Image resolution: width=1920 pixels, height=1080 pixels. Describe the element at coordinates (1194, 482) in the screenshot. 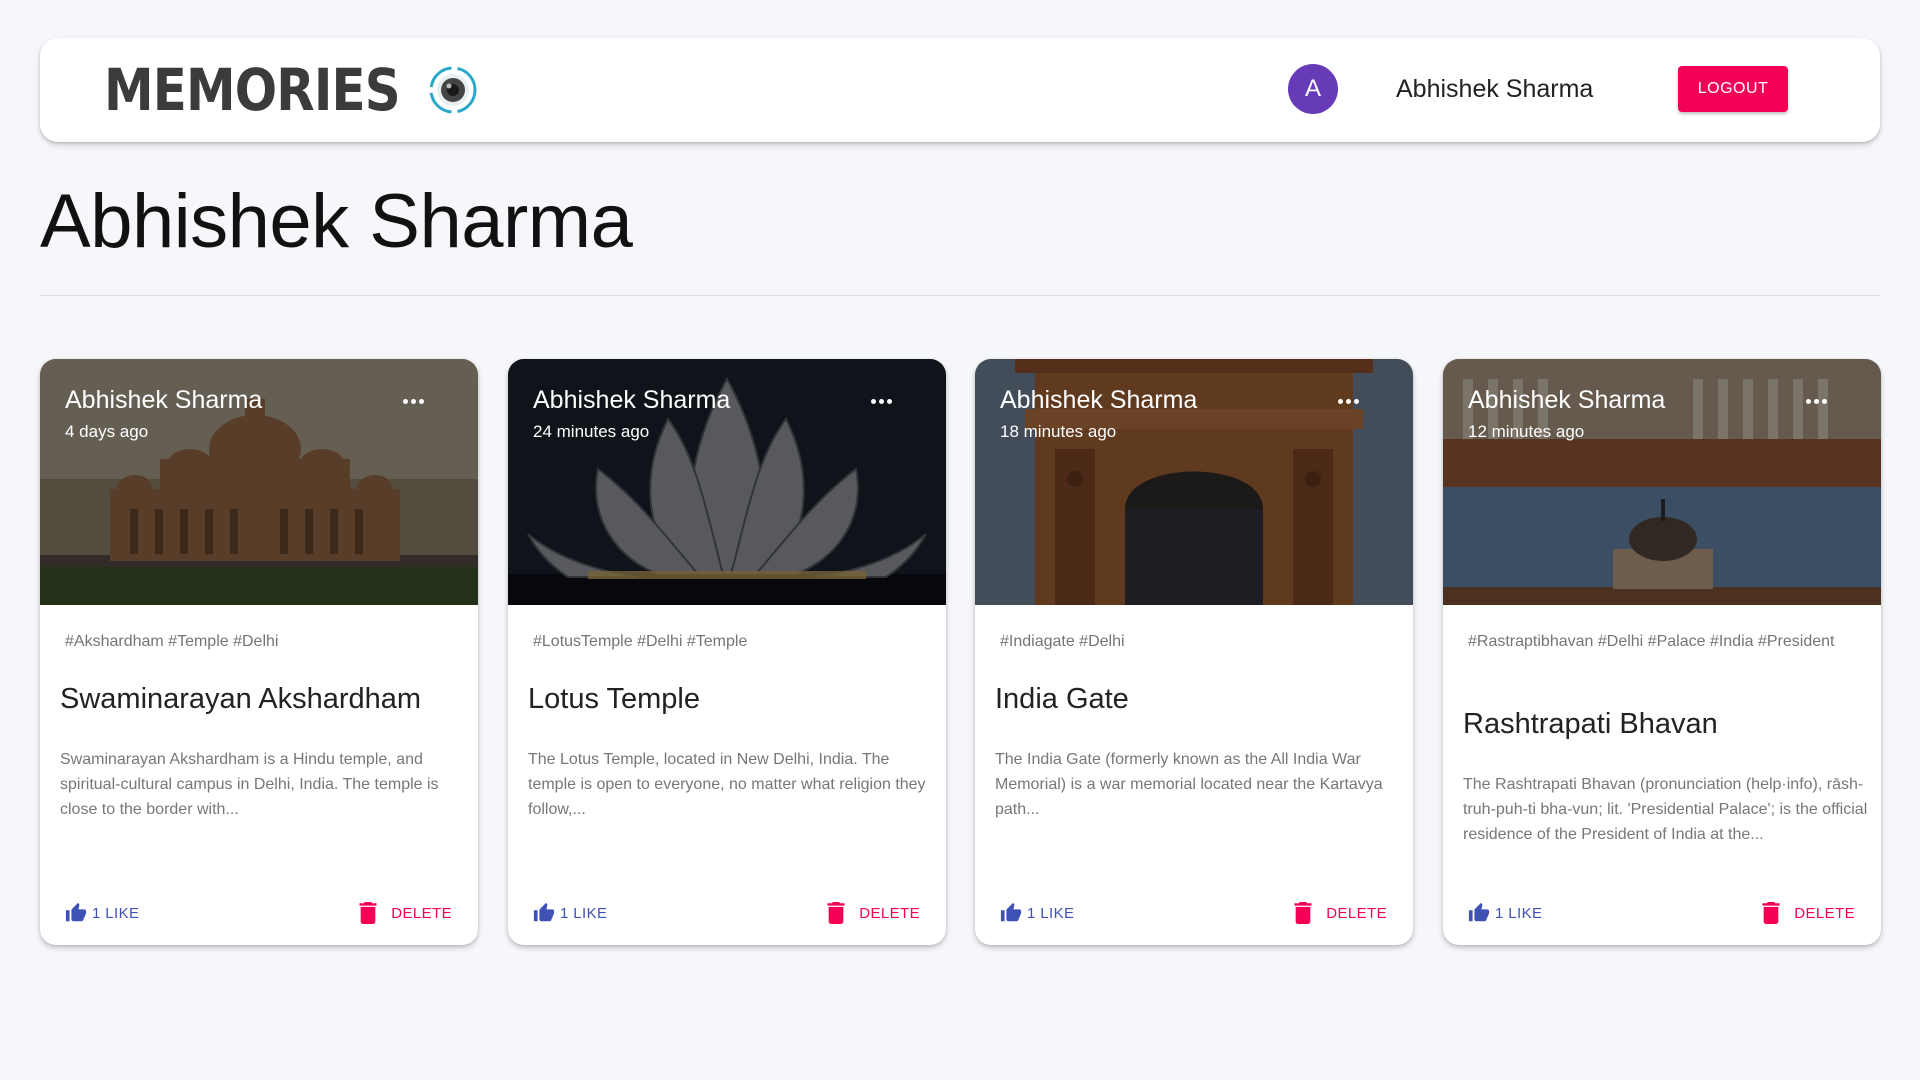

I see `post-image-india-gate: Abhishek Sharma 18 minutes ago` at that location.